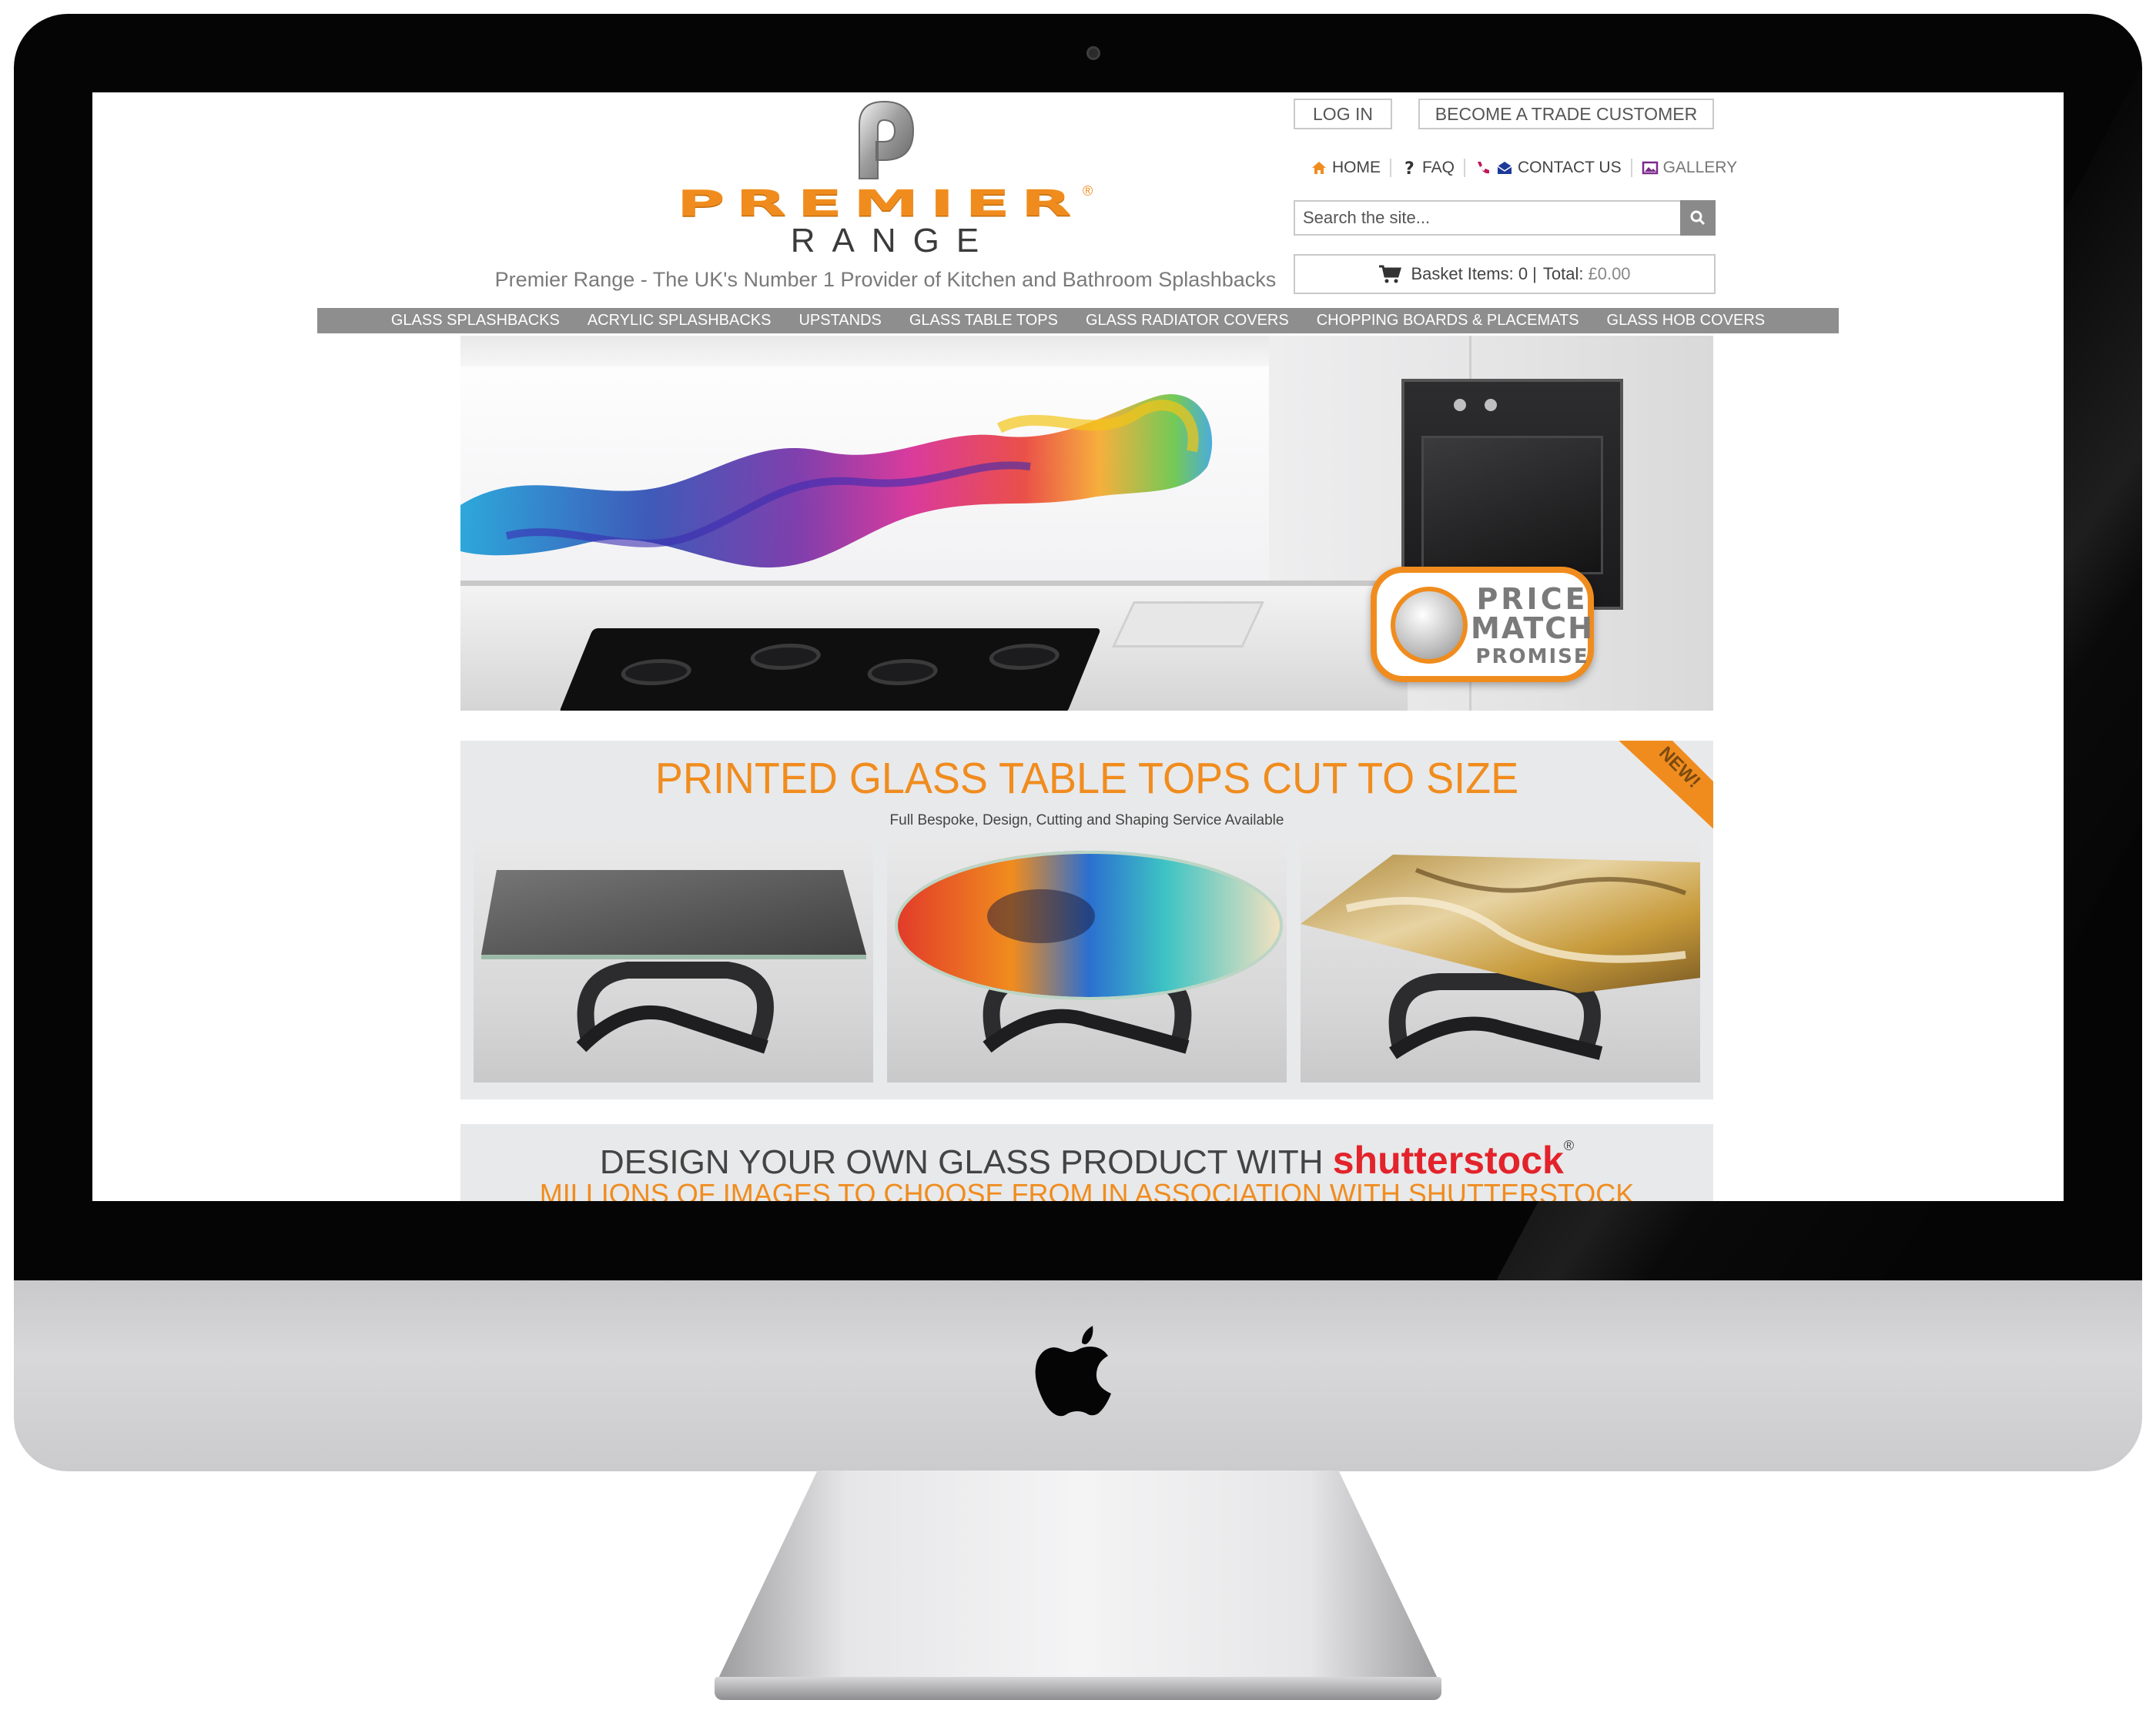 Image resolution: width=2156 pixels, height=1720 pixels. I want to click on gas-hob, so click(830, 669).